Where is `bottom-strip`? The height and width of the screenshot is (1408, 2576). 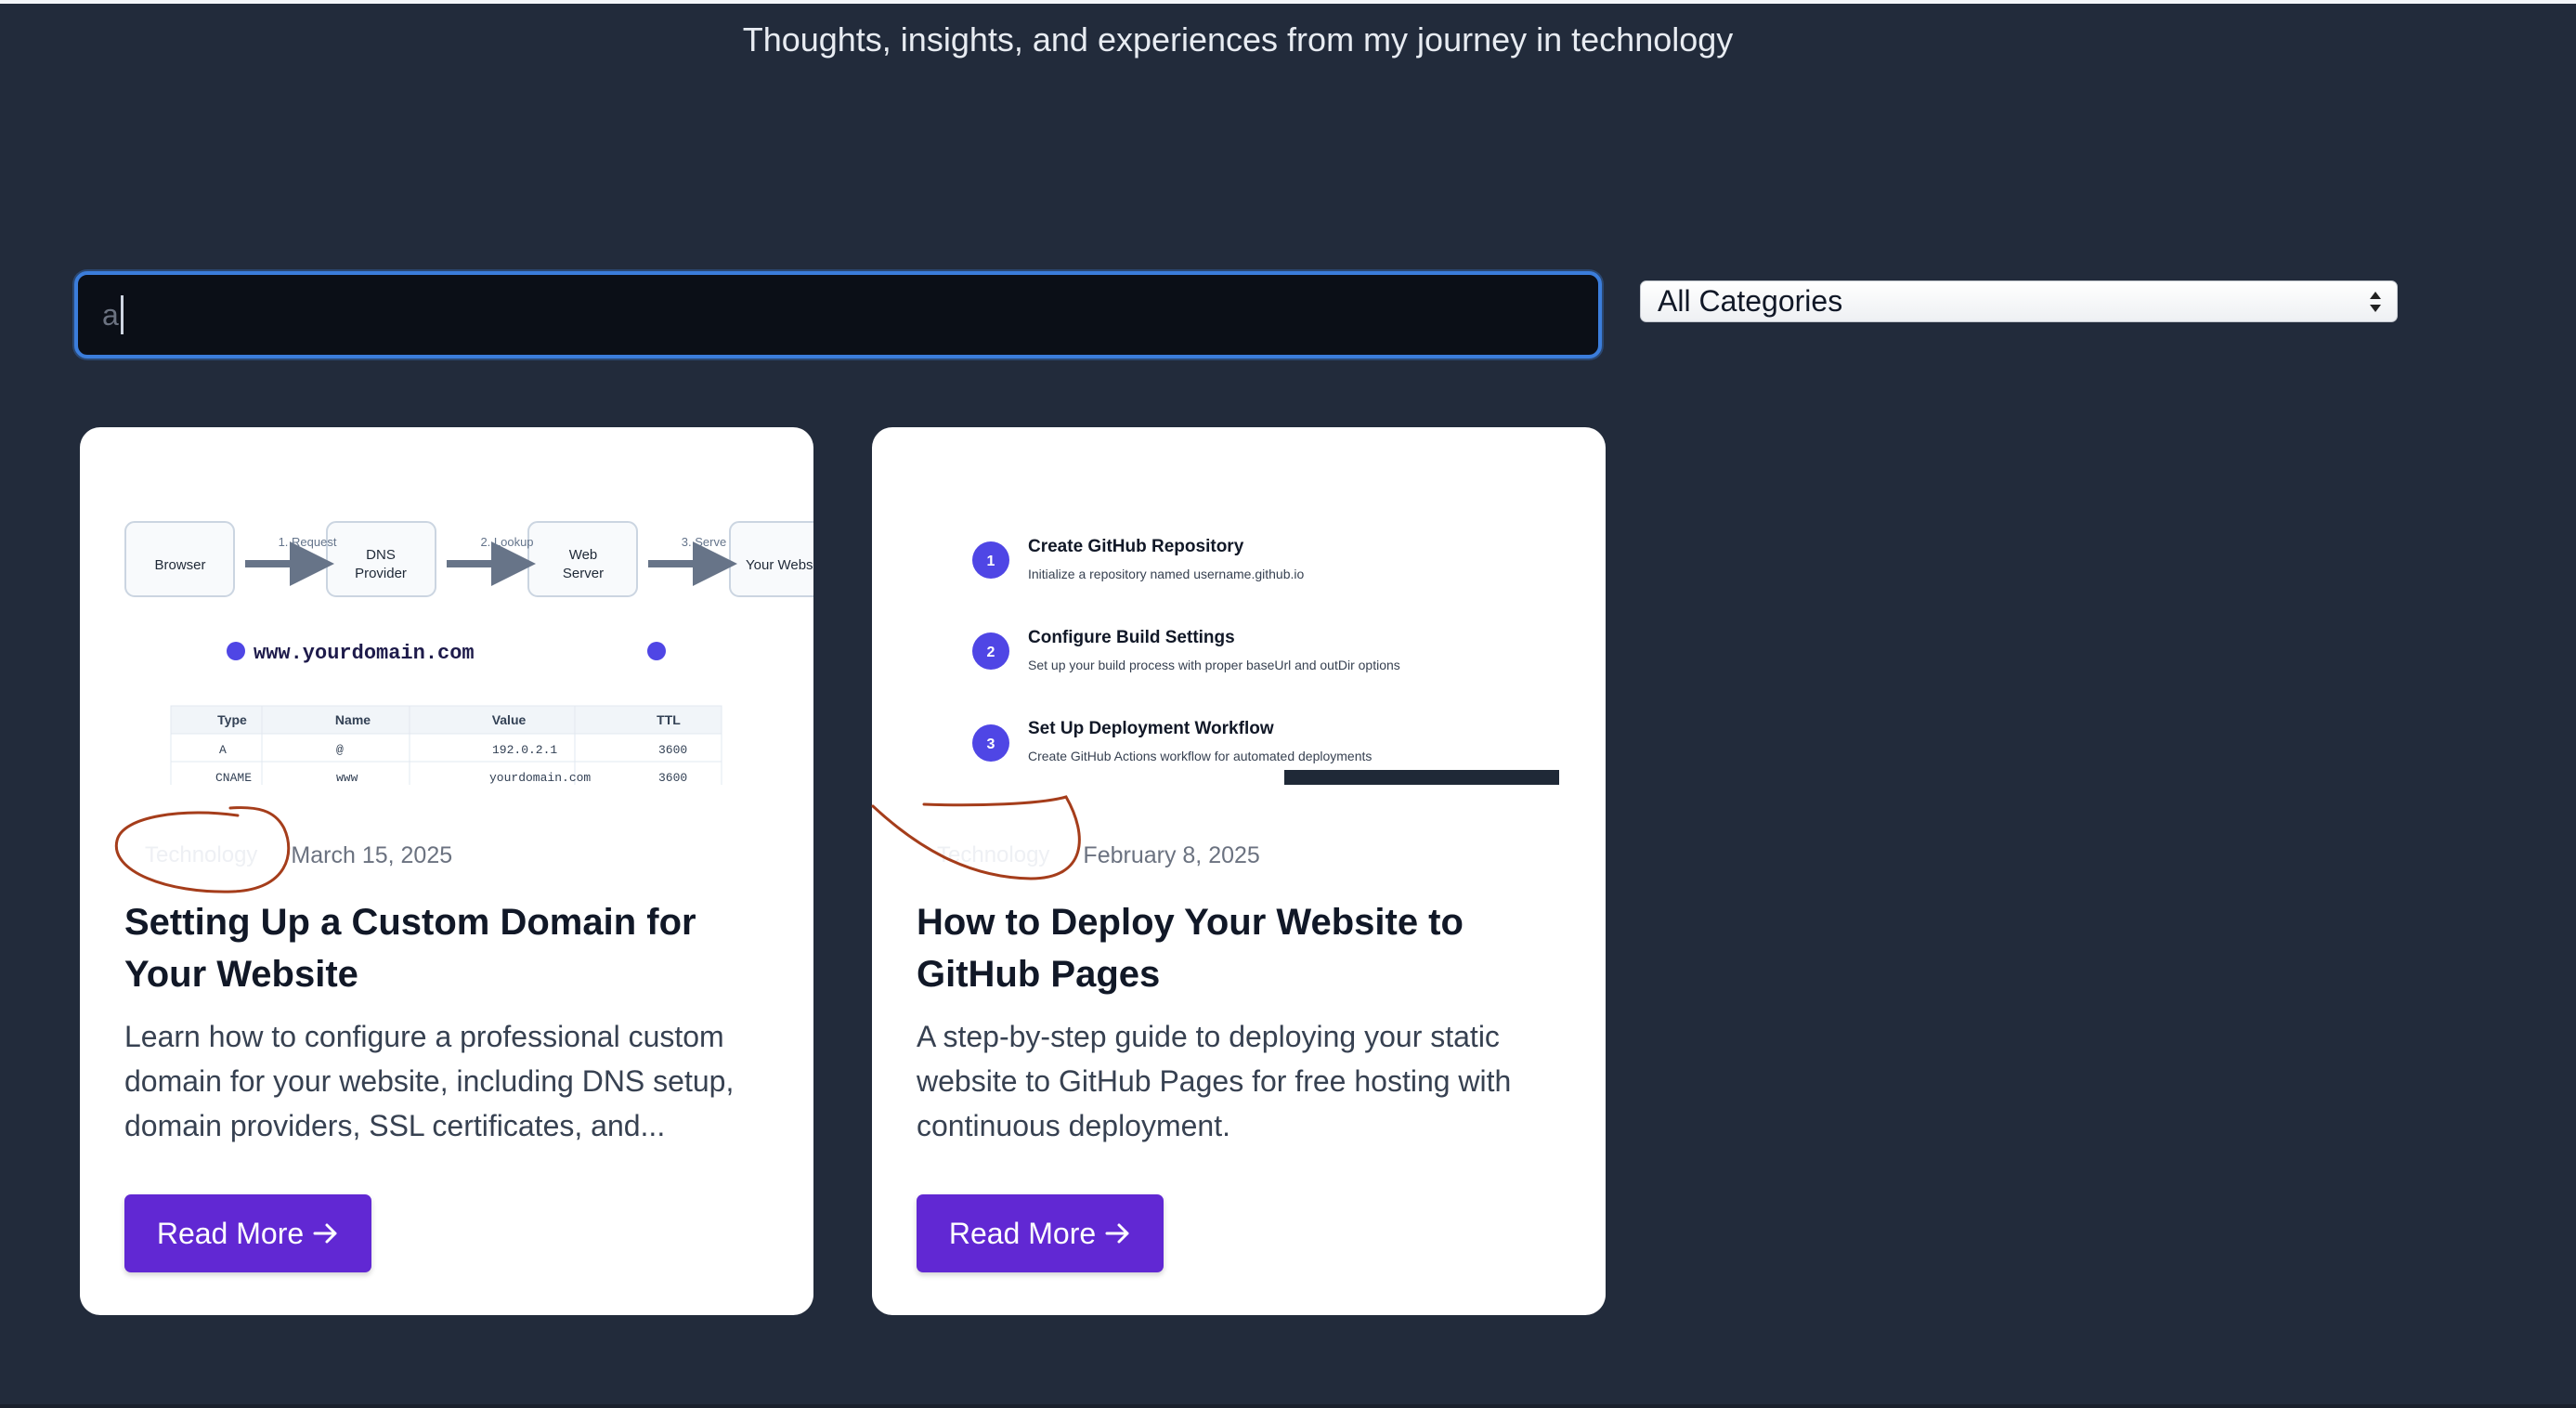
bottom-strip is located at coordinates (1288, 1406).